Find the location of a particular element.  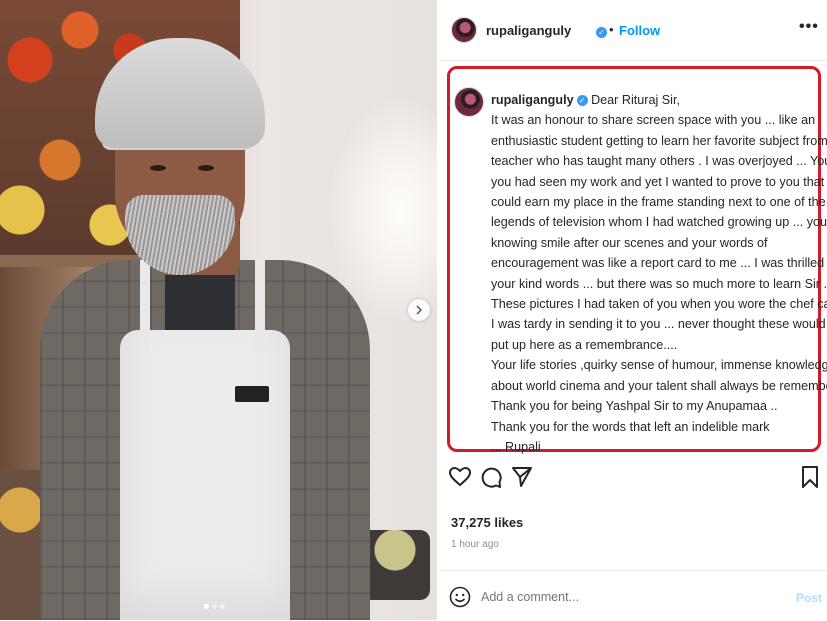

profile-avatar is located at coordinates (464, 30).